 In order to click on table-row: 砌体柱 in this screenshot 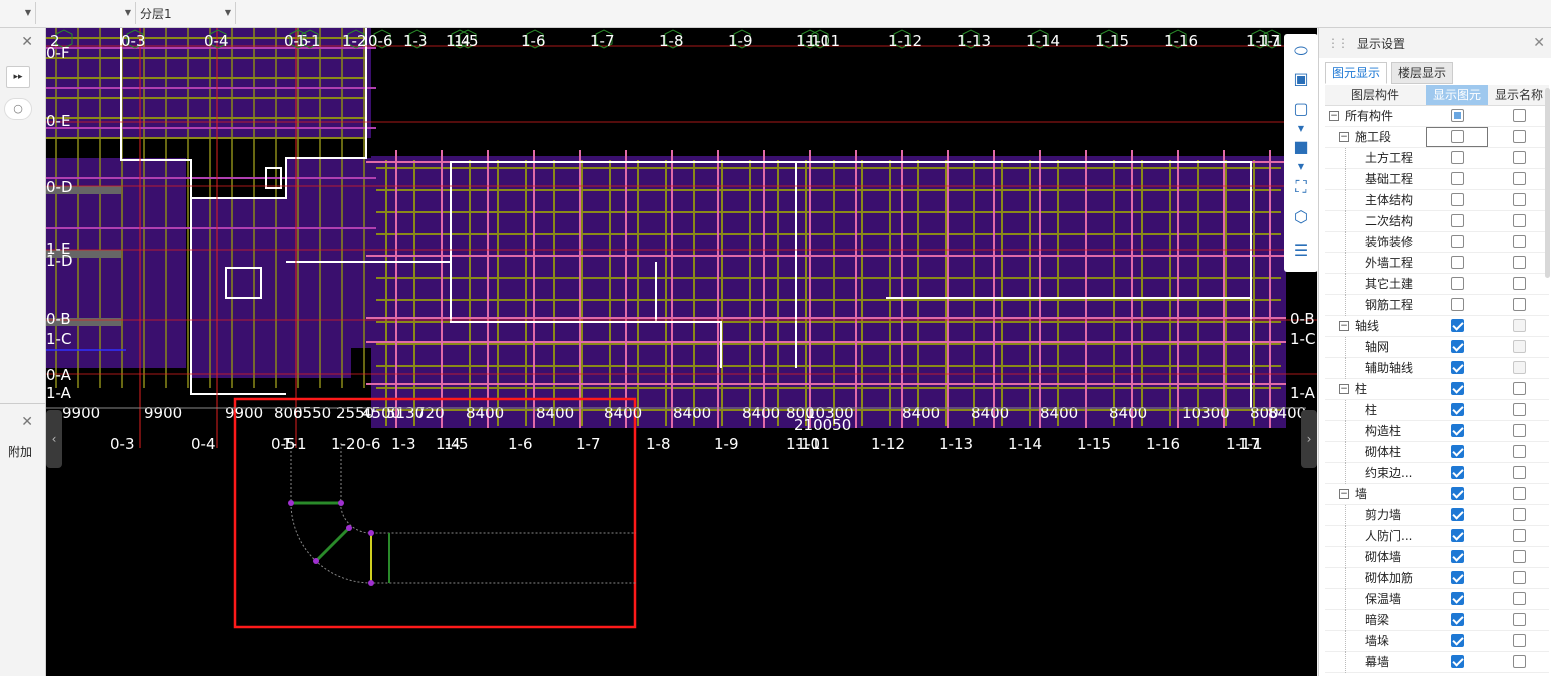, I will do `click(1437, 452)`.